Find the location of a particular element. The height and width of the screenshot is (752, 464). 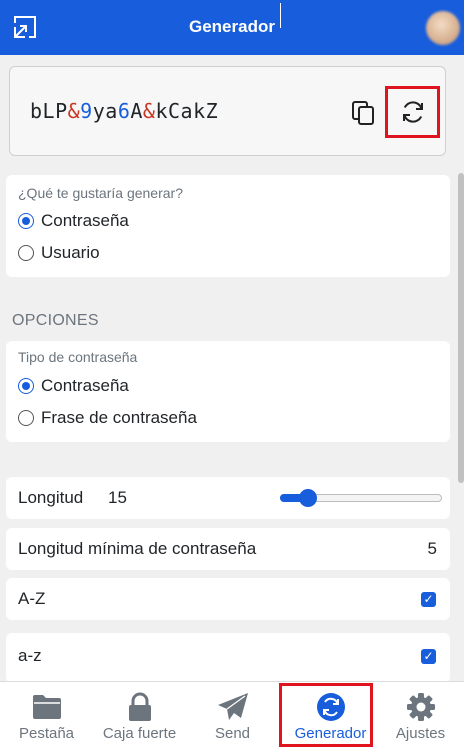

radio-option-password: Contraseña is located at coordinates (73, 221).